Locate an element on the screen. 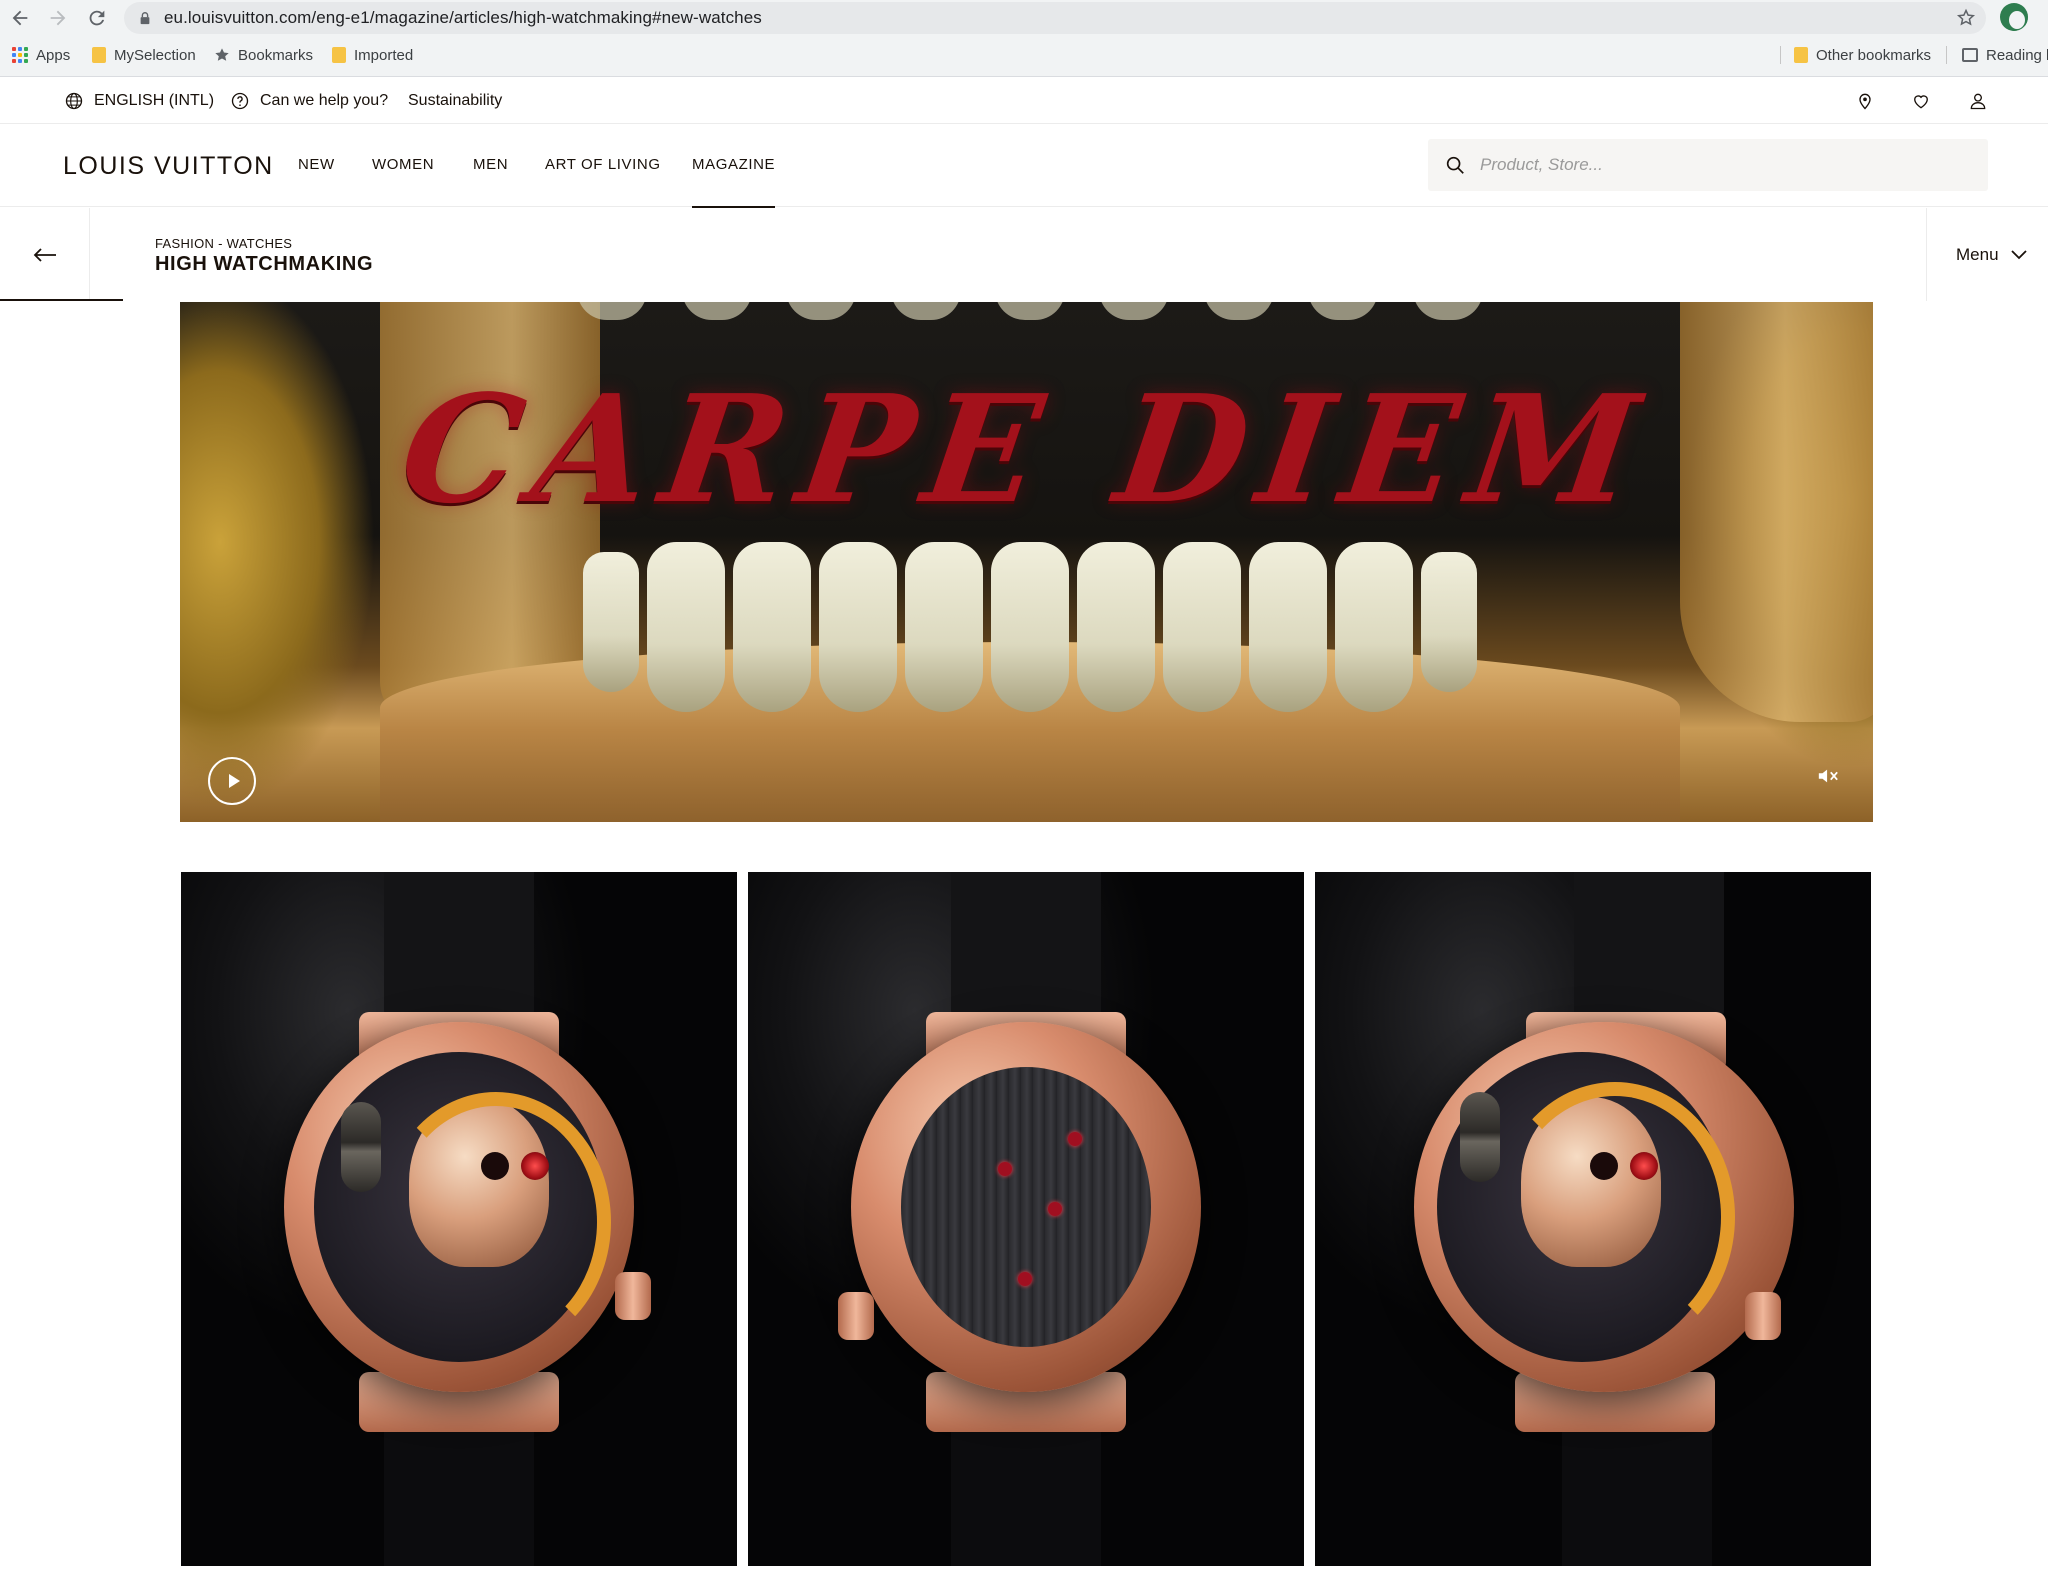 This screenshot has height=1591, width=2048. apps-grid-icon is located at coordinates (20, 55).